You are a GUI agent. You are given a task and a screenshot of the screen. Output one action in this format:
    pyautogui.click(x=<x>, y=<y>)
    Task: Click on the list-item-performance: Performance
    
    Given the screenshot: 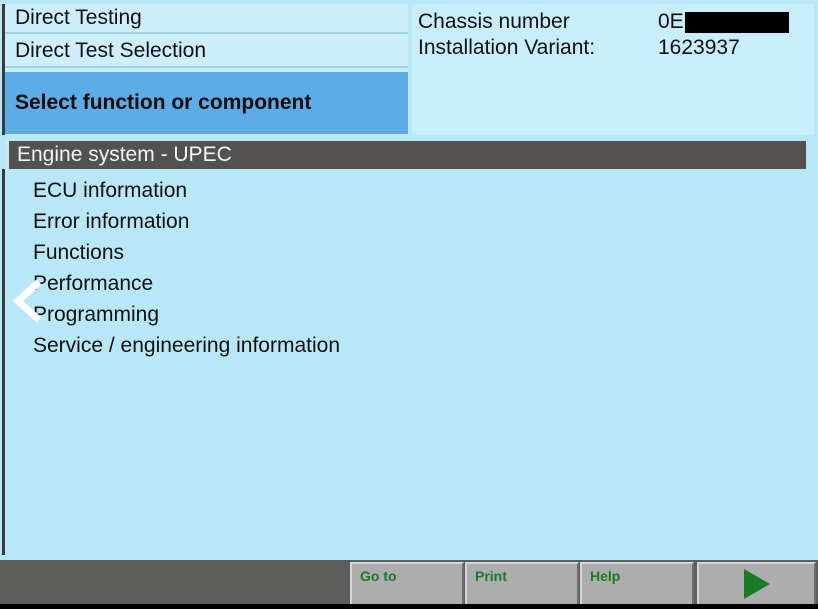 What is the action you would take?
    pyautogui.click(x=409, y=283)
    